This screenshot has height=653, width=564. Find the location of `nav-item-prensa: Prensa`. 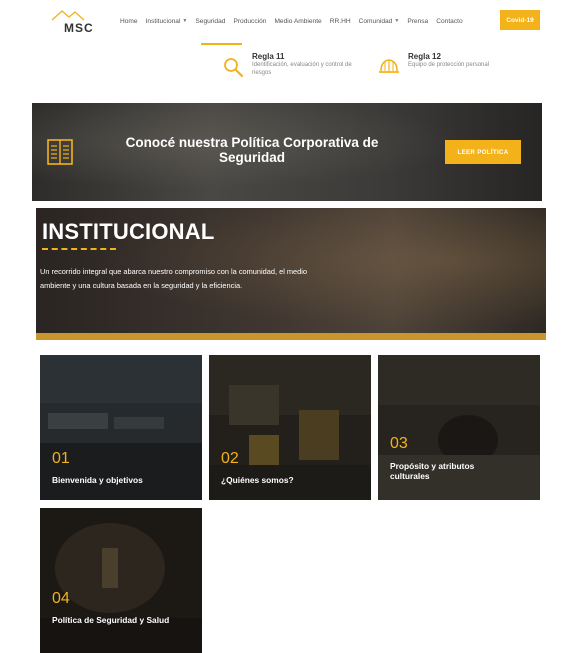

nav-item-prensa: Prensa is located at coordinates (417, 21).